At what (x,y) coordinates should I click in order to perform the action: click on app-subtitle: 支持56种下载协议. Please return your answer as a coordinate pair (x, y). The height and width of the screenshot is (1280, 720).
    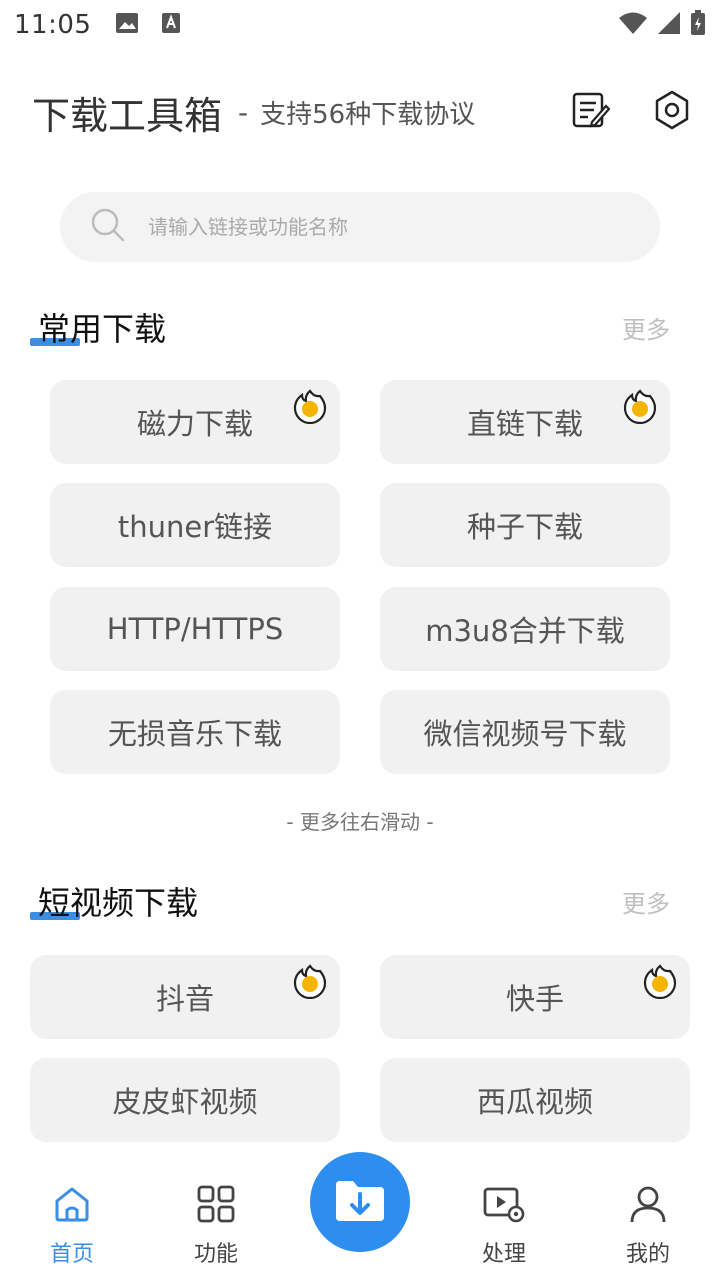
    Looking at the image, I should click on (368, 114).